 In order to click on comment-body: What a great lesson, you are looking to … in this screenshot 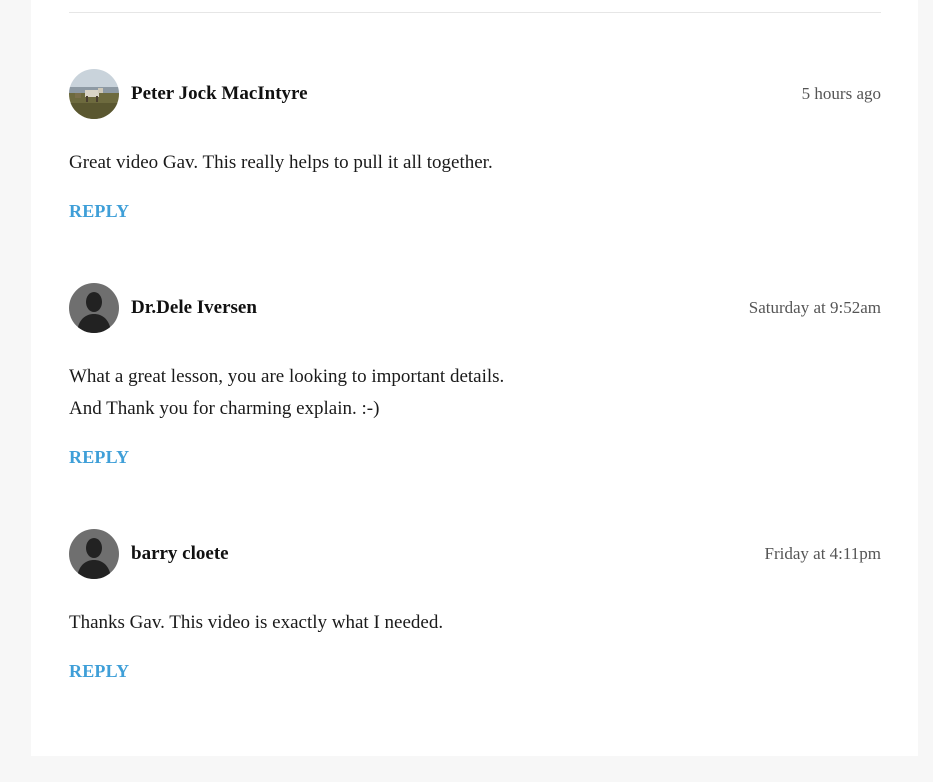, I will do `click(475, 393)`.